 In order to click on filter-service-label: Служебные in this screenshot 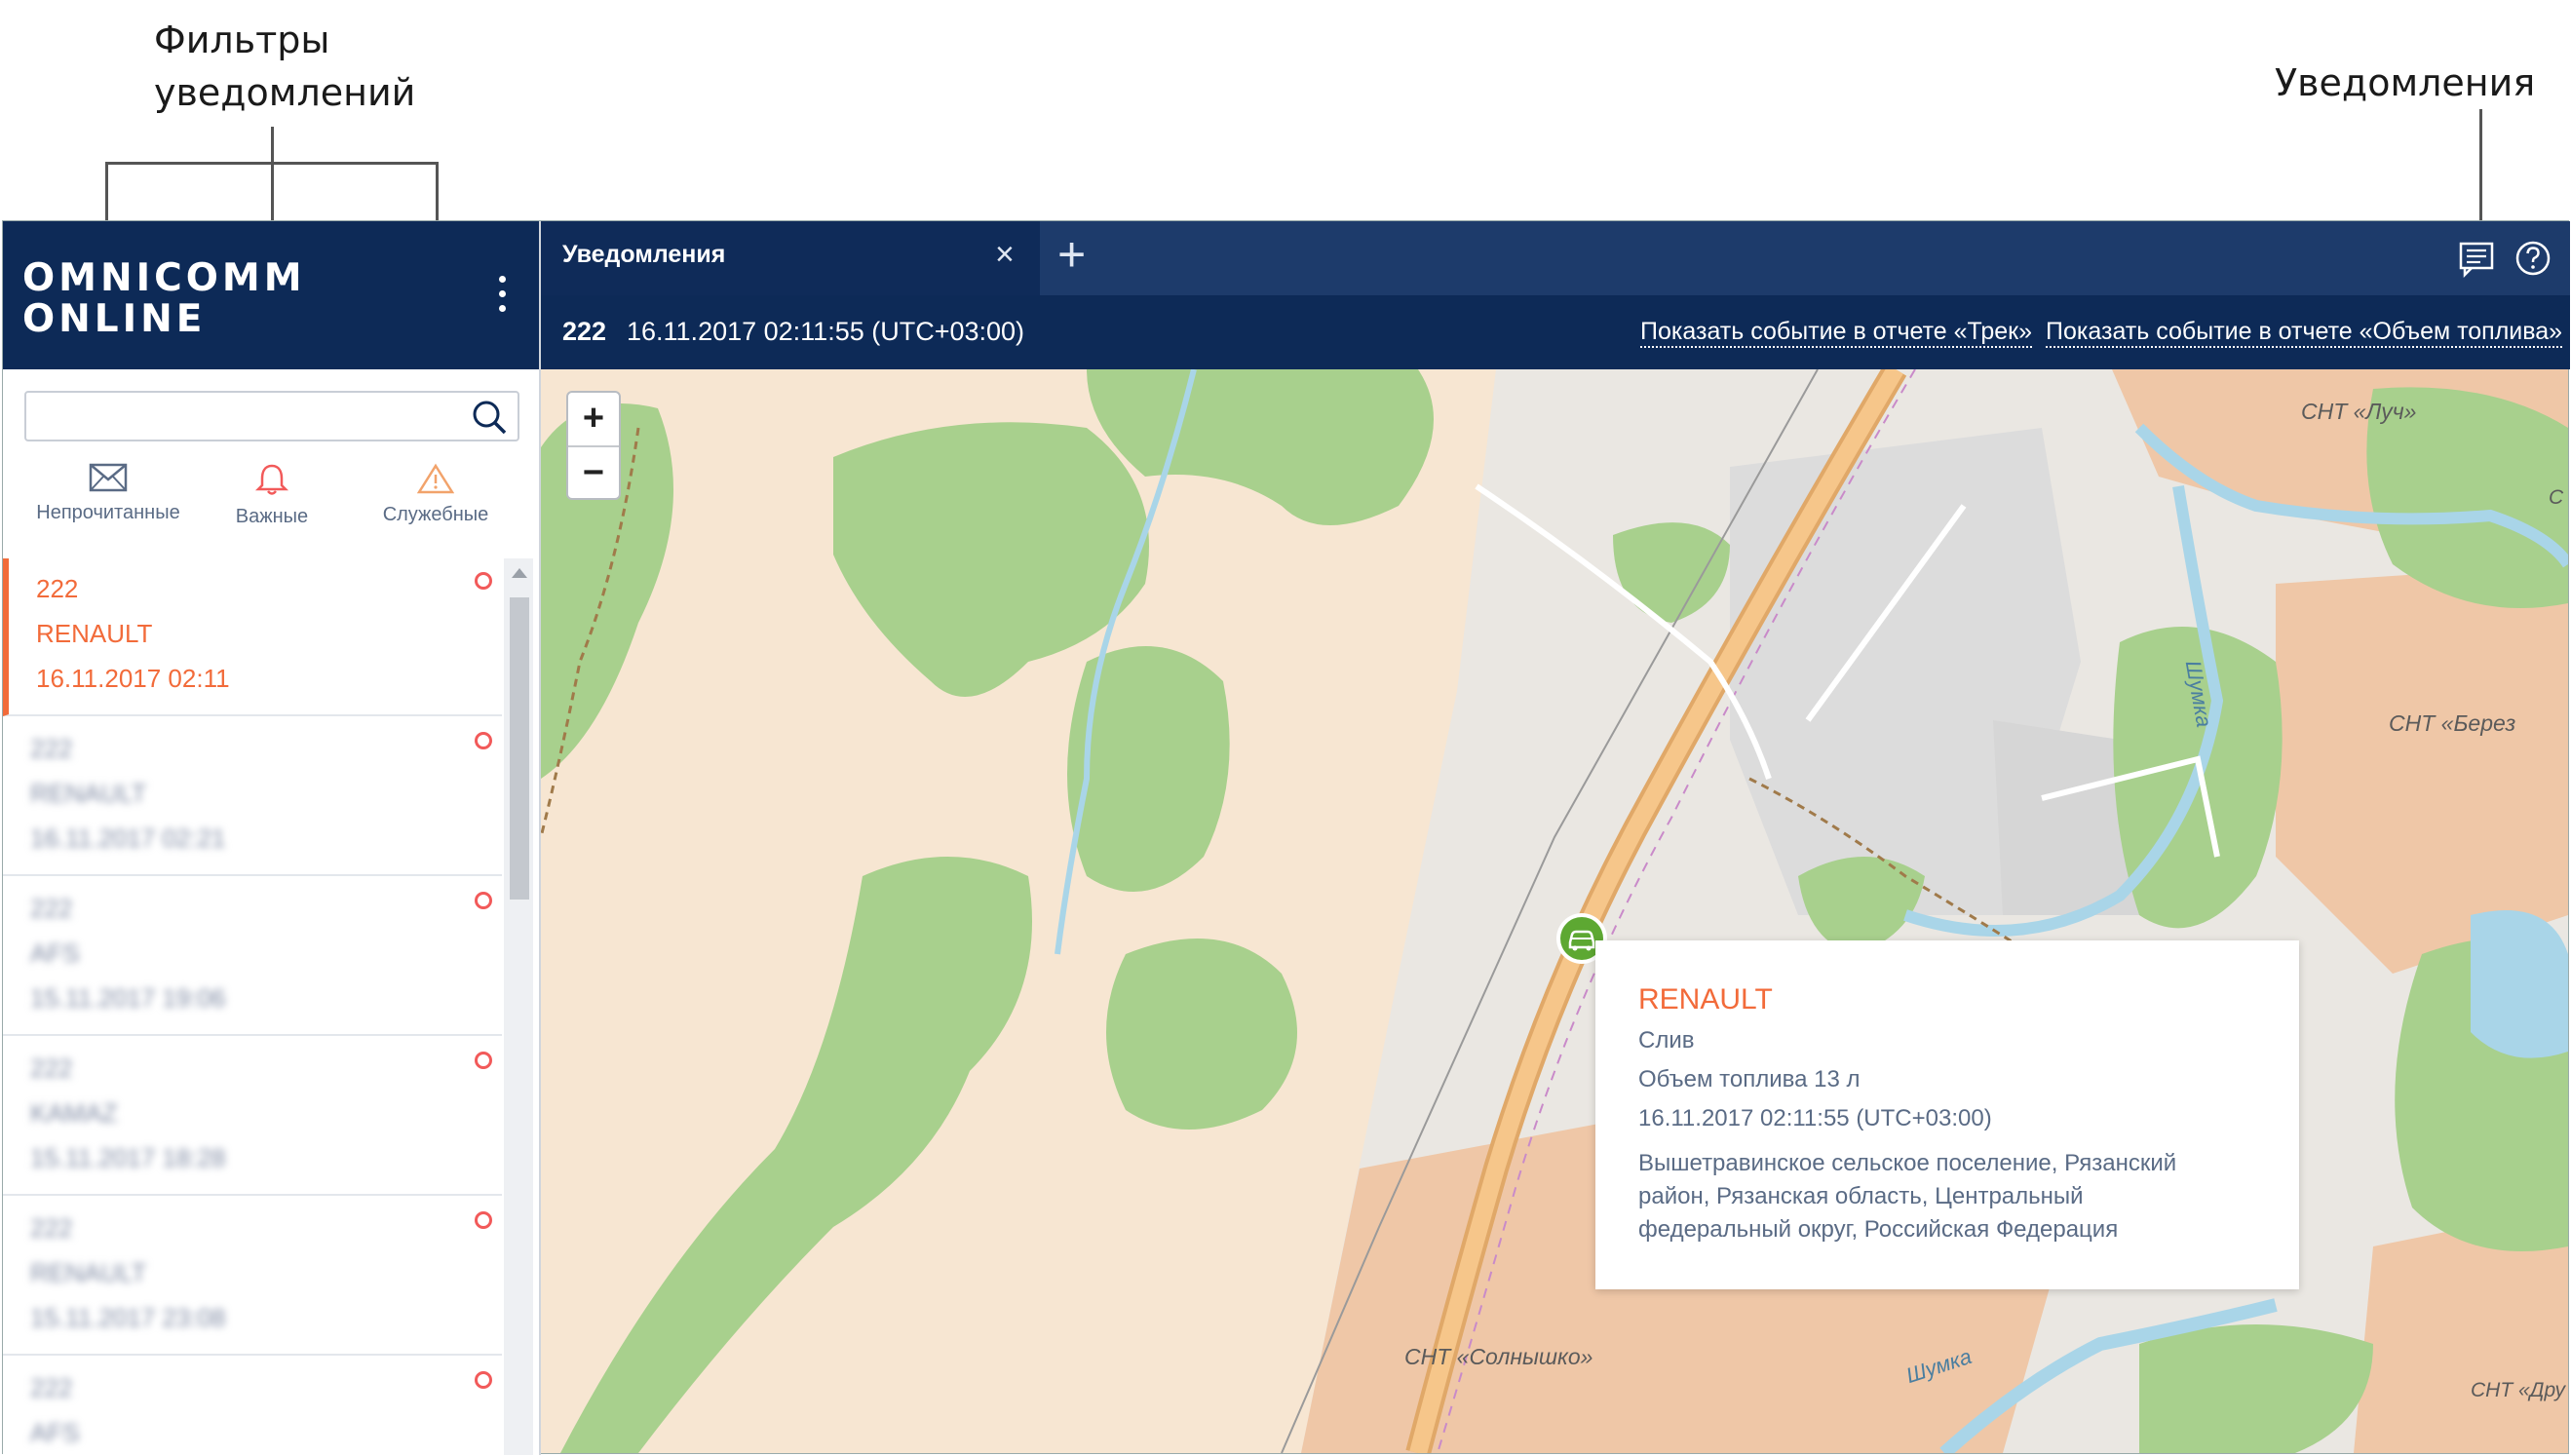, I will do `click(435, 514)`.